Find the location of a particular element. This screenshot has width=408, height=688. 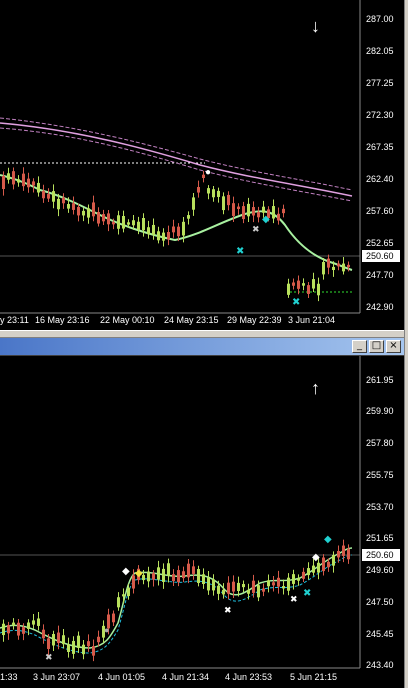

top-price-label: 287.00 is located at coordinates (380, 19).